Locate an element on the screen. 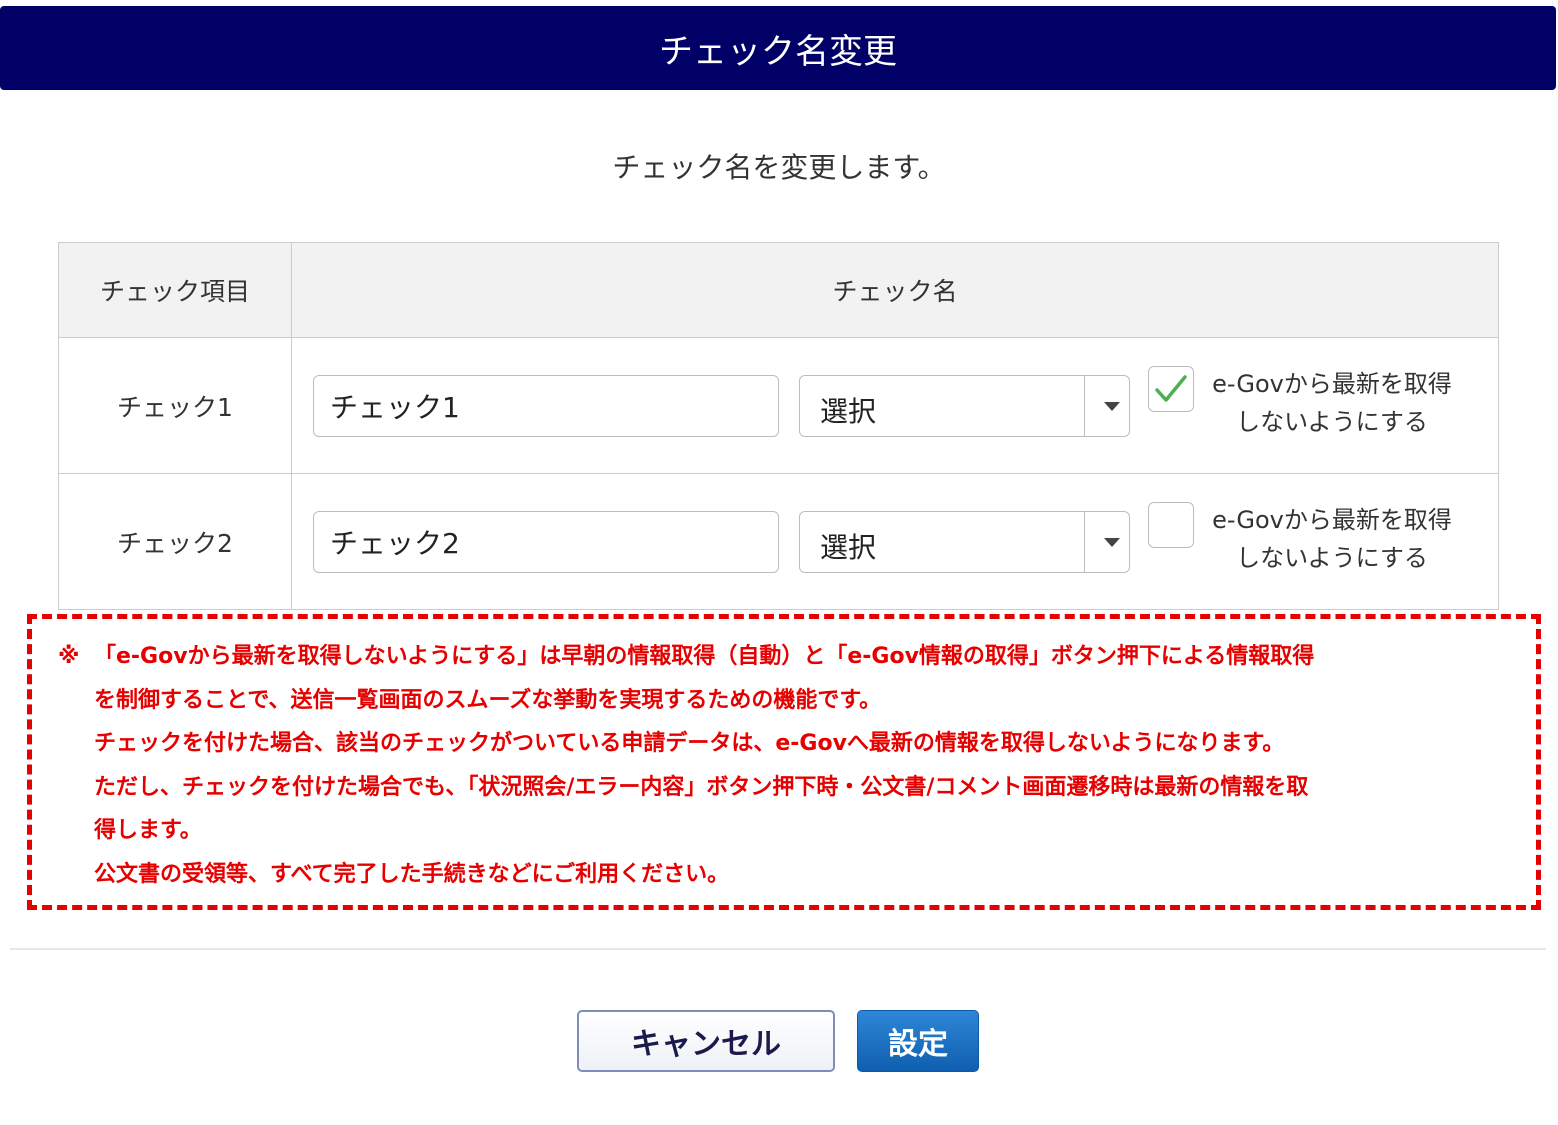  notice-line: 公文書の受領等、すべて完了した手続きなどにご利用ください。 is located at coordinates (412, 874).